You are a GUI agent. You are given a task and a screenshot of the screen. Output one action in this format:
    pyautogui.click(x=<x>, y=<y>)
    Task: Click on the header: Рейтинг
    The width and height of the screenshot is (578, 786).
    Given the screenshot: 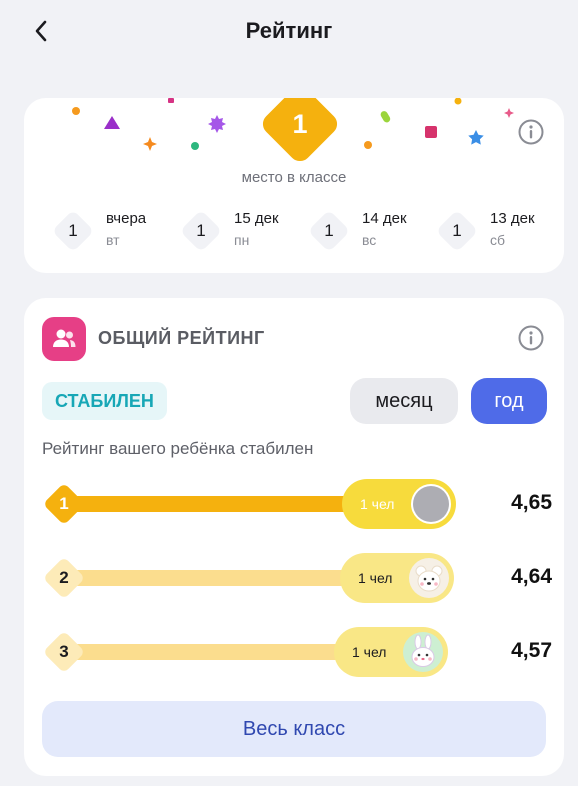 What is the action you would take?
    pyautogui.click(x=289, y=31)
    